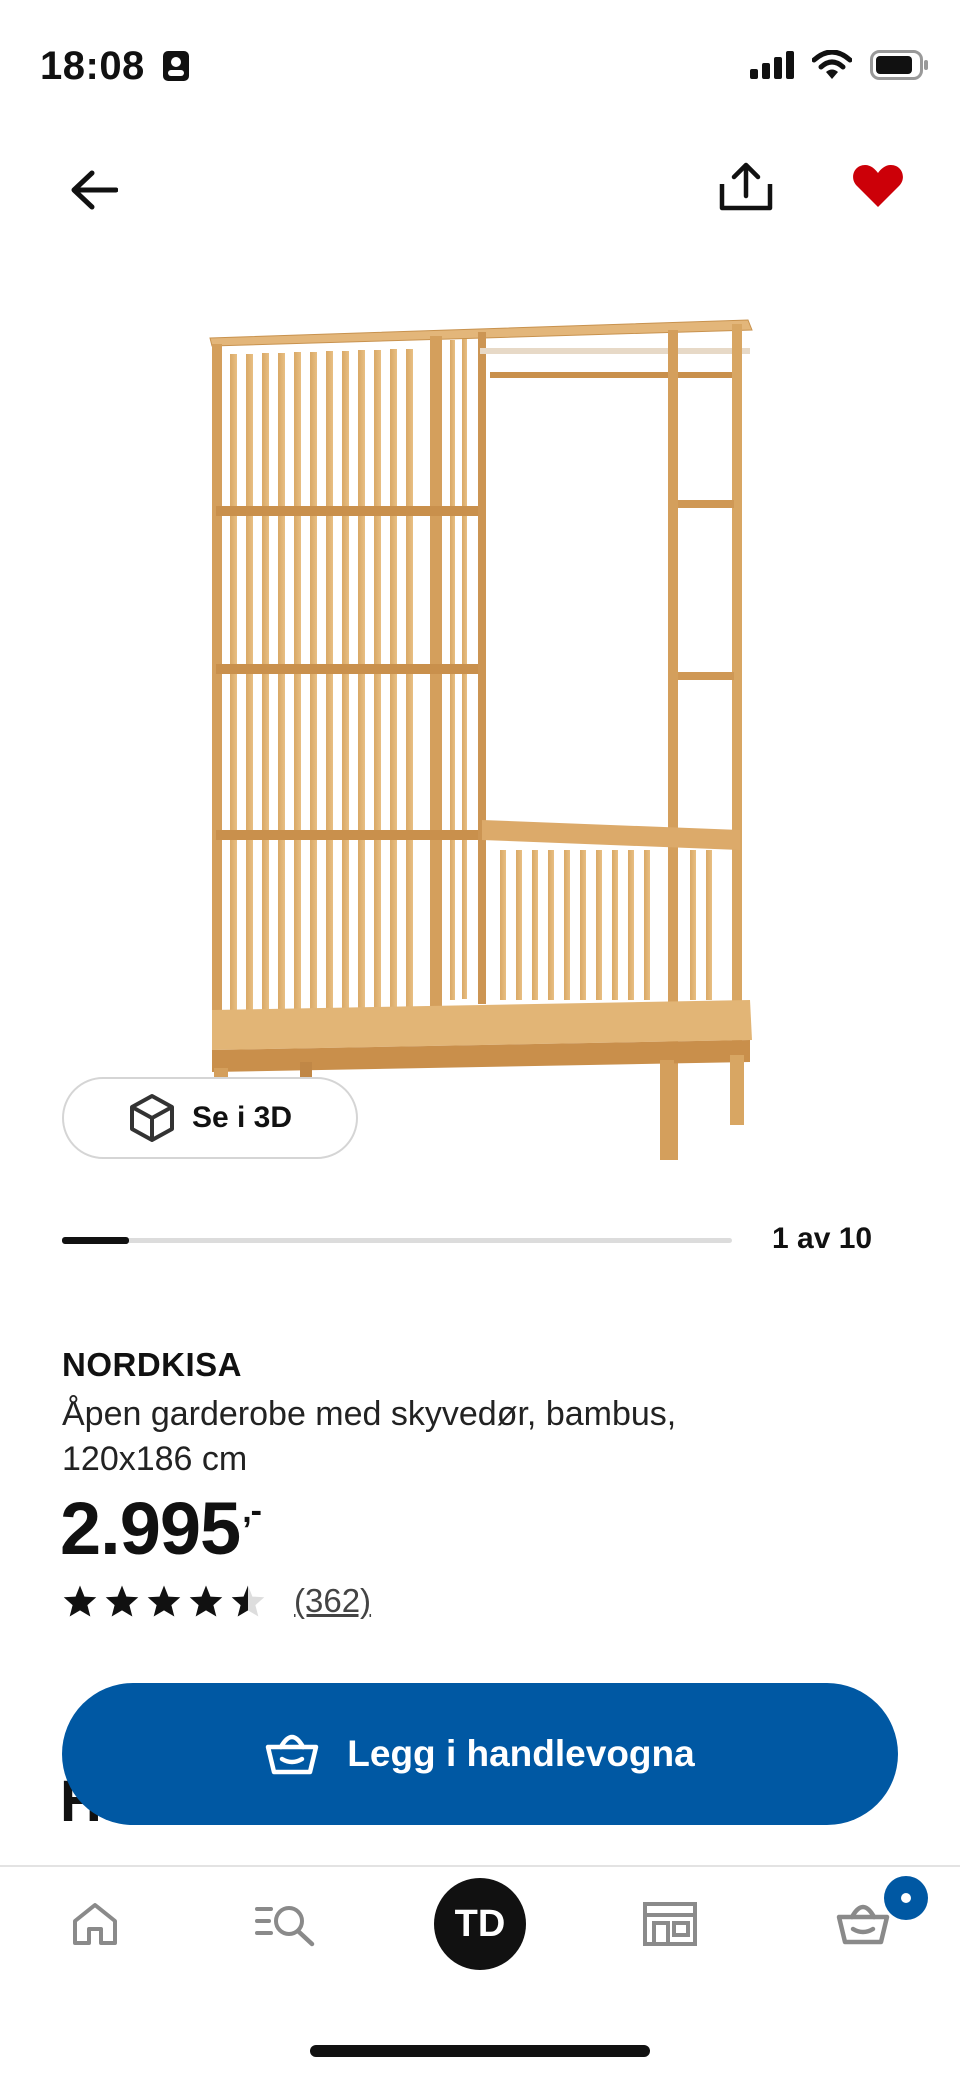 The width and height of the screenshot is (960, 2079). I want to click on heart-icon, so click(878, 186).